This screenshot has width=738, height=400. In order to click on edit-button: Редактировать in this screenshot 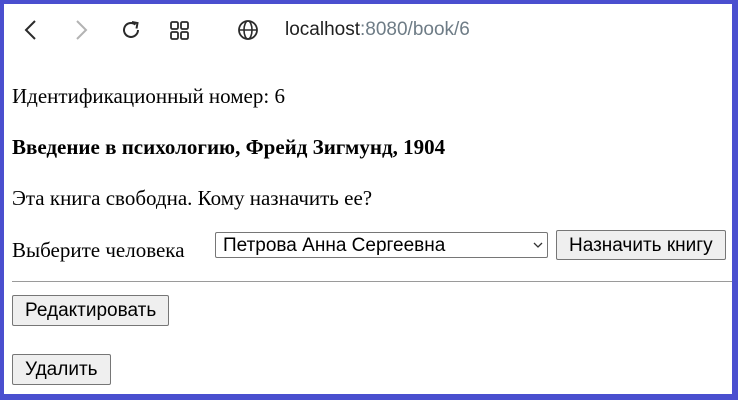, I will do `click(91, 310)`.